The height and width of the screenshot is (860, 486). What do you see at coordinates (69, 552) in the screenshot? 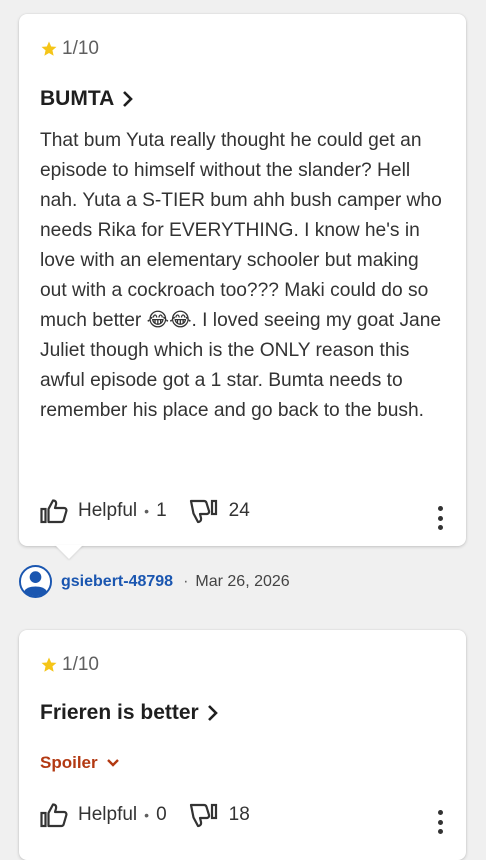
I see `card-pointer` at bounding box center [69, 552].